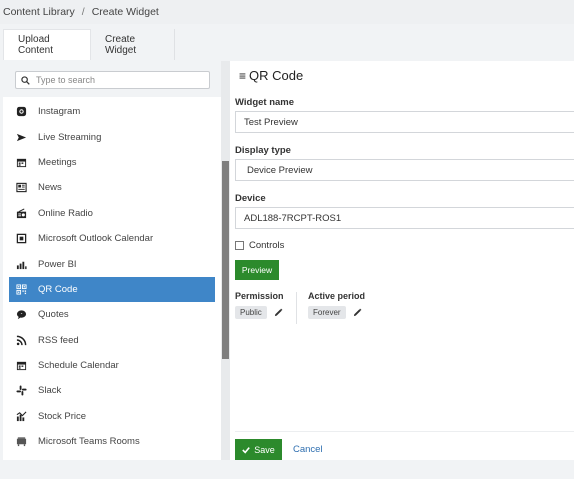 Image resolution: width=574 pixels, height=479 pixels. I want to click on sidebar-item-label: Slack, so click(50, 391).